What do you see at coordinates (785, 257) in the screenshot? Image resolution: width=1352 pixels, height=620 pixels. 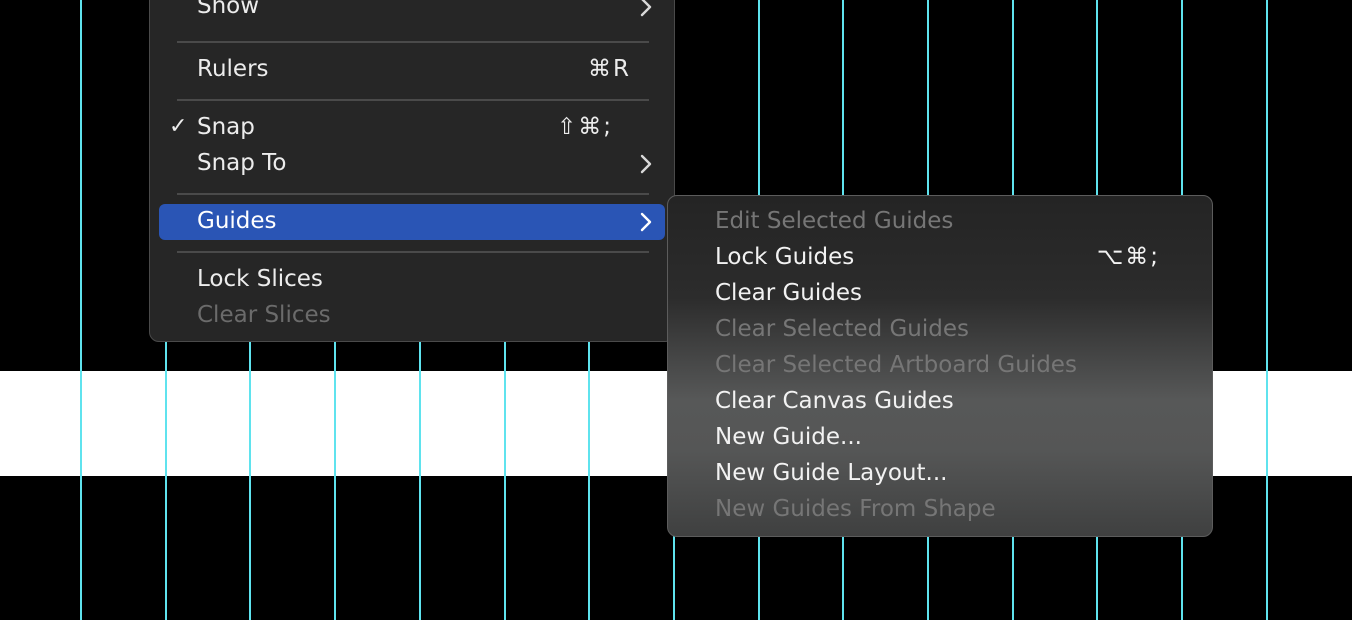 I see `submenu-item-label: Lock Guides` at bounding box center [785, 257].